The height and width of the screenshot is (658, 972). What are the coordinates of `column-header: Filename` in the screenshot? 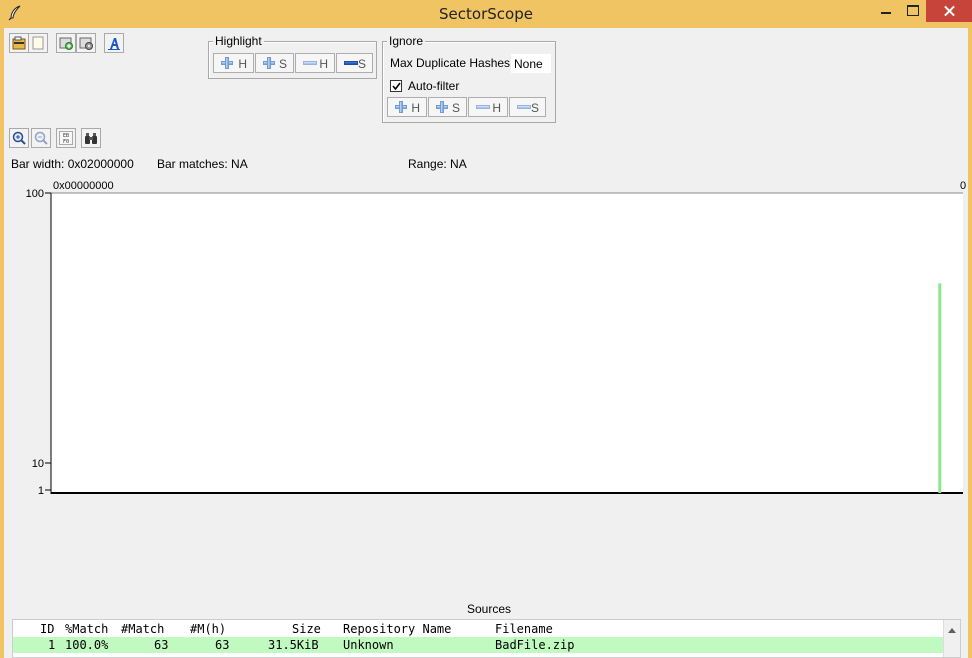 It's located at (524, 629).